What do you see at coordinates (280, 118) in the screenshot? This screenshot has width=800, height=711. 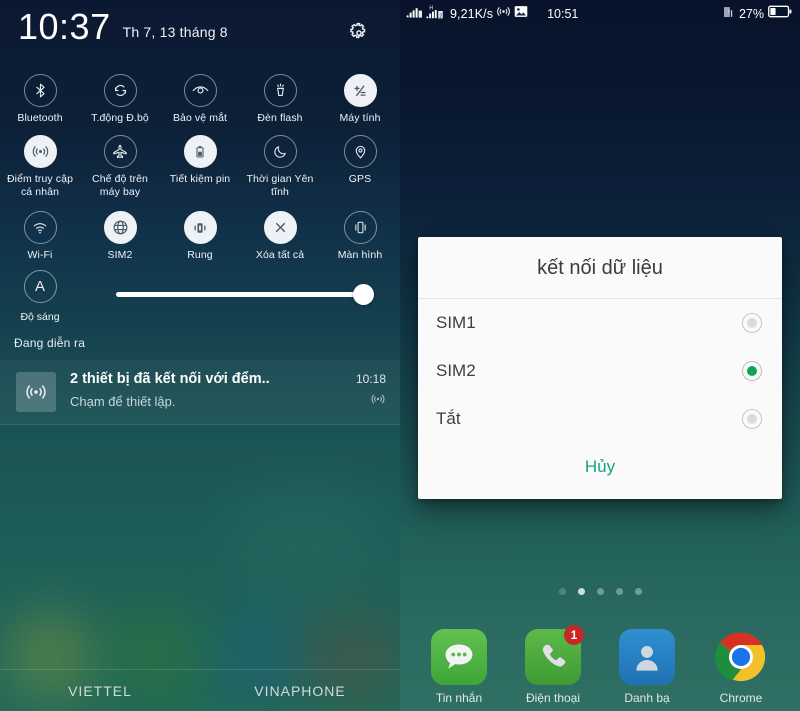 I see `quick-tile-label: Đèn flash` at bounding box center [280, 118].